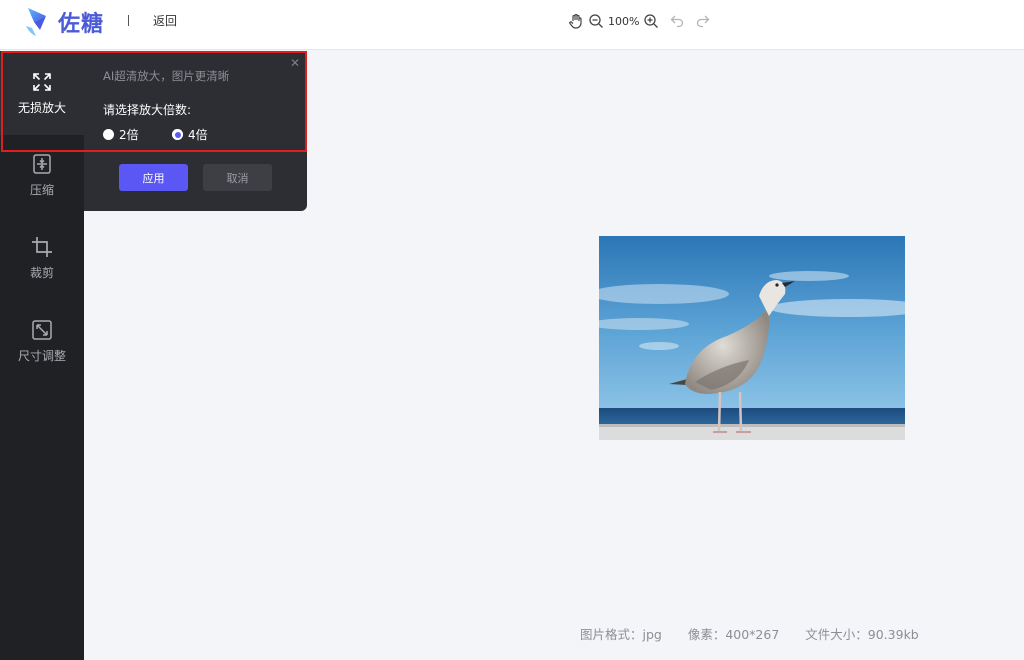  Describe the element at coordinates (153, 177) in the screenshot. I see `apply-button: 应用` at that location.